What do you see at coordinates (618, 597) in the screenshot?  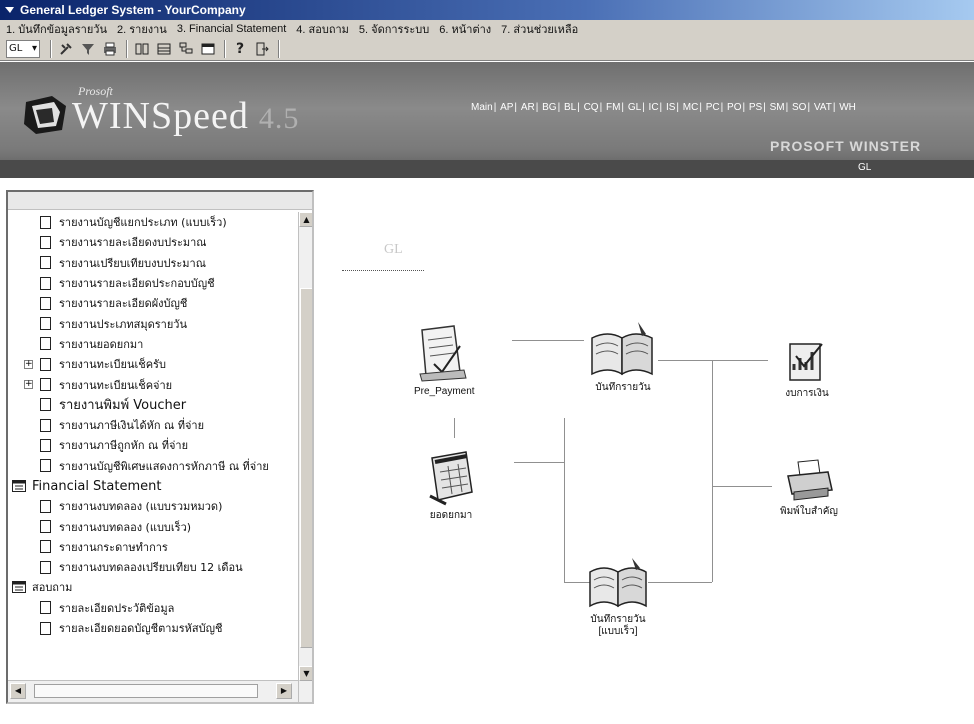 I see `flow-node-daily-journal-fast: บันทึกรายวัน [แบบเร็ว]` at bounding box center [618, 597].